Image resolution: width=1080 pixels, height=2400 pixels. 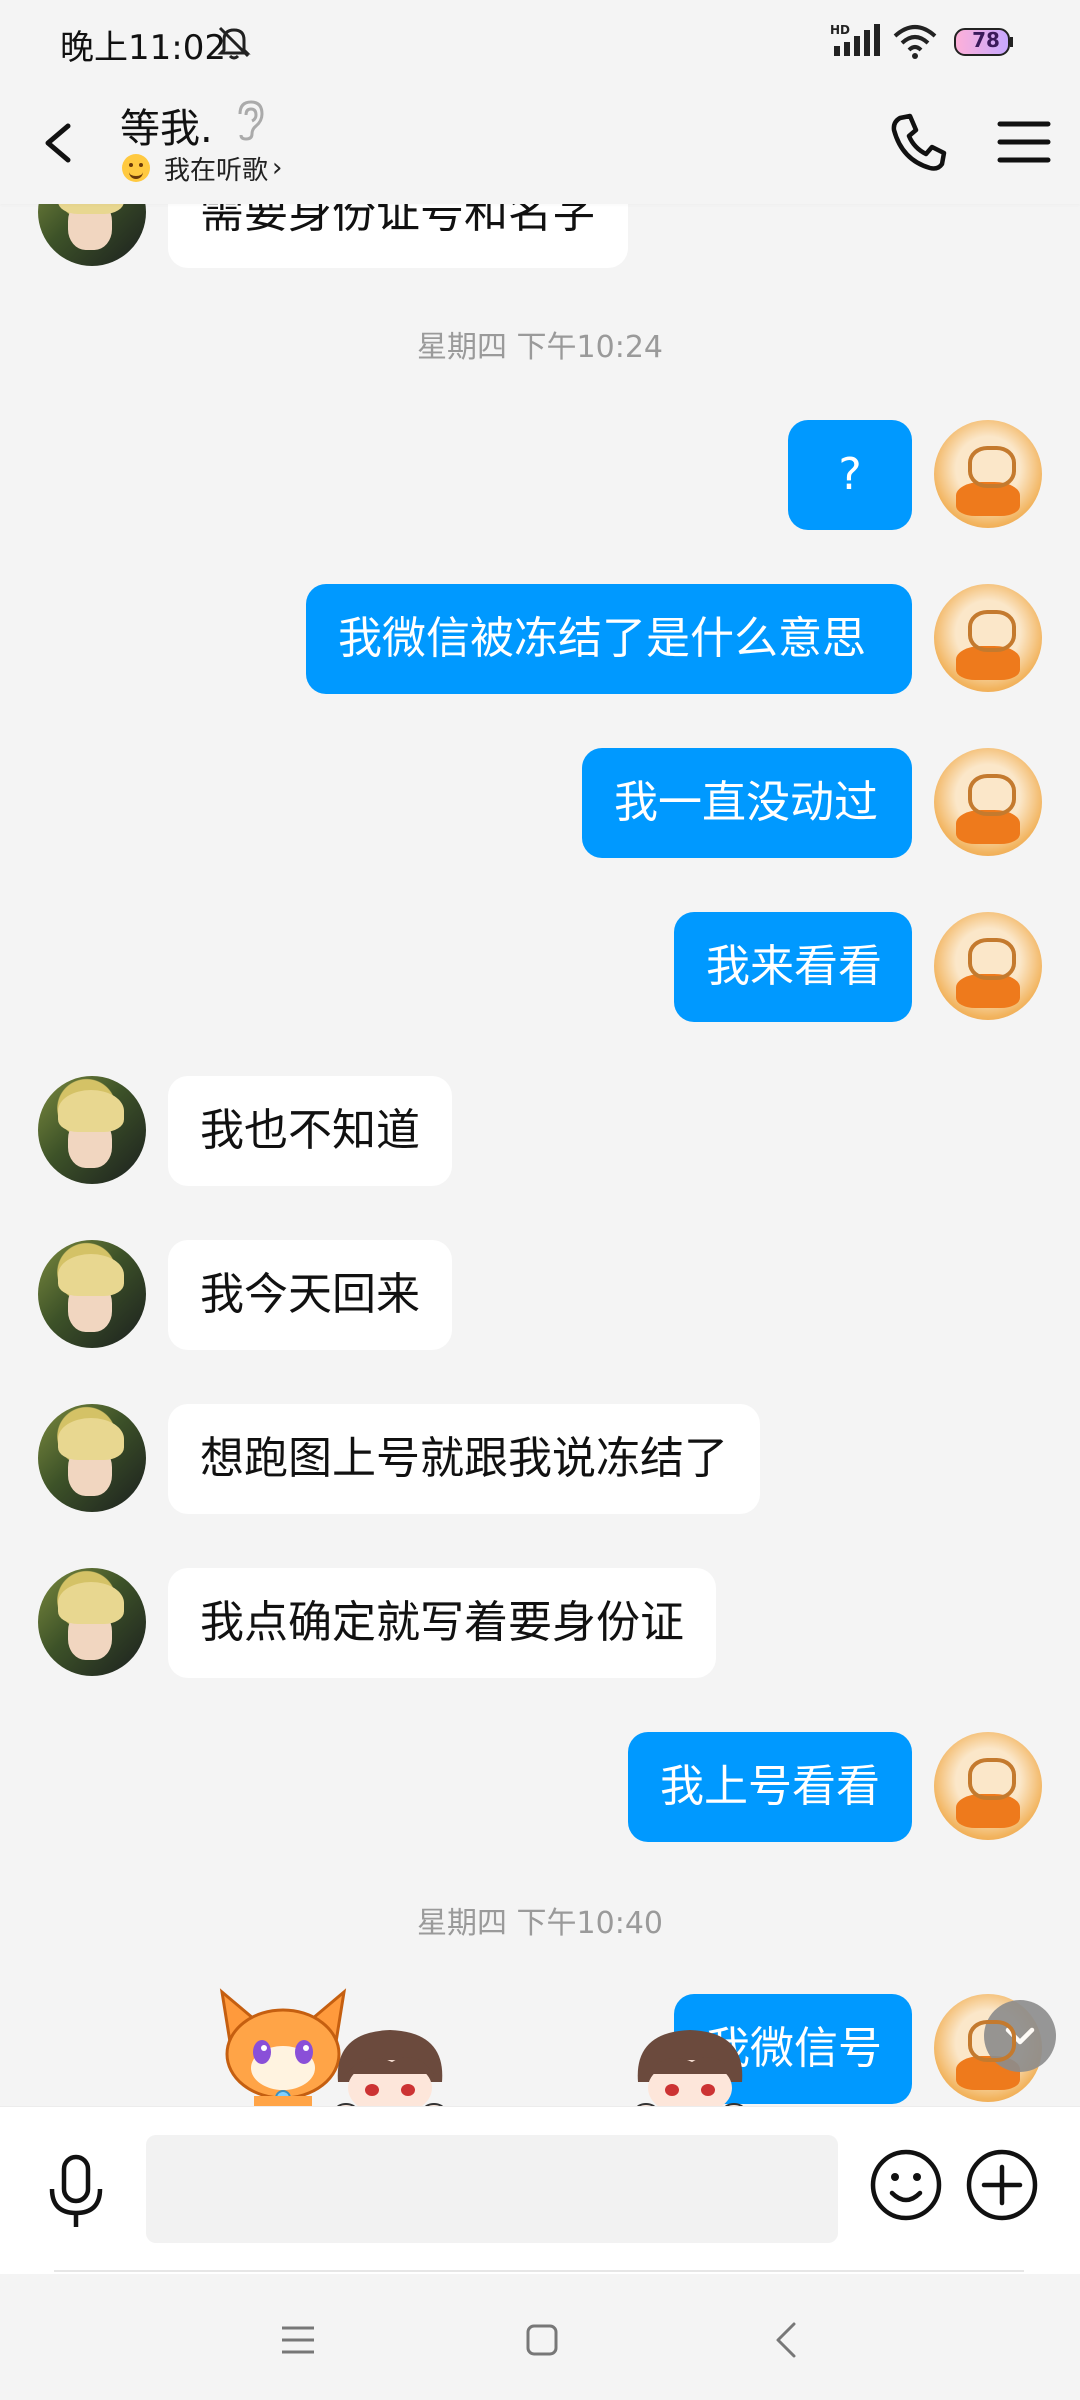 What do you see at coordinates (540, 1923) in the screenshot?
I see `timestamp: 星期四 下午10:40` at bounding box center [540, 1923].